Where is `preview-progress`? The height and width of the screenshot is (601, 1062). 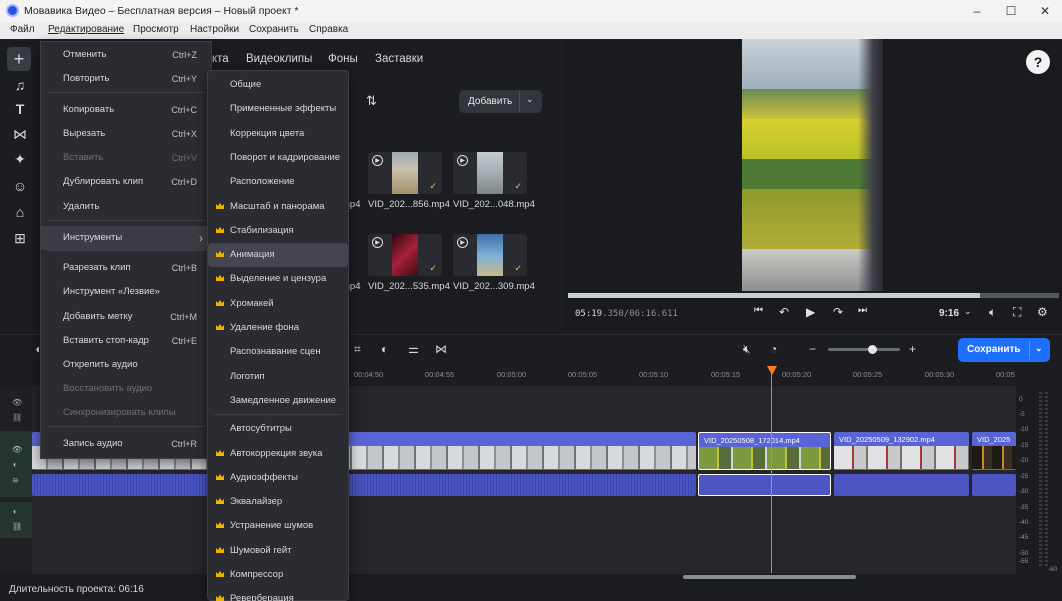
preview-progress is located at coordinates (813, 295).